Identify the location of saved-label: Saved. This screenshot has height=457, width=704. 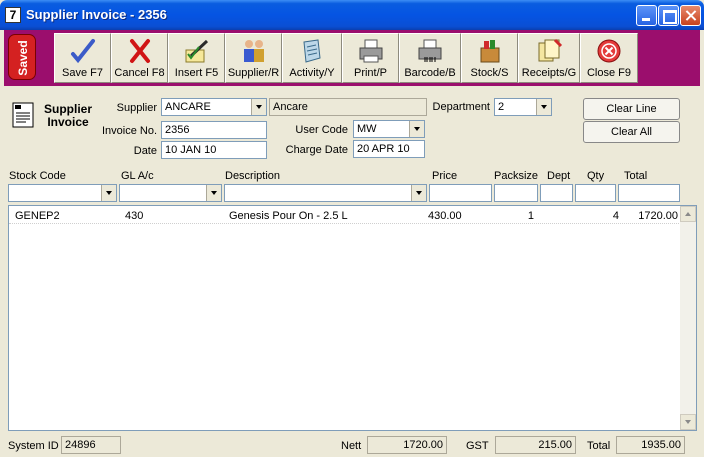
(23, 58).